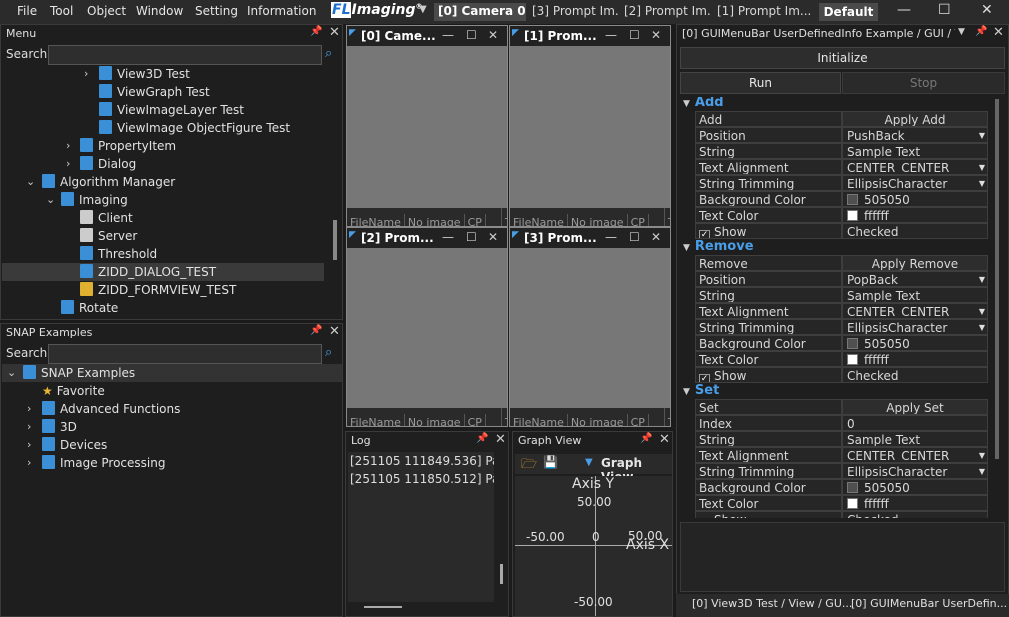 The height and width of the screenshot is (617, 1009). Describe the element at coordinates (111, 409) in the screenshot. I see `tree-item-advanced-functions: Advanced Functions` at that location.